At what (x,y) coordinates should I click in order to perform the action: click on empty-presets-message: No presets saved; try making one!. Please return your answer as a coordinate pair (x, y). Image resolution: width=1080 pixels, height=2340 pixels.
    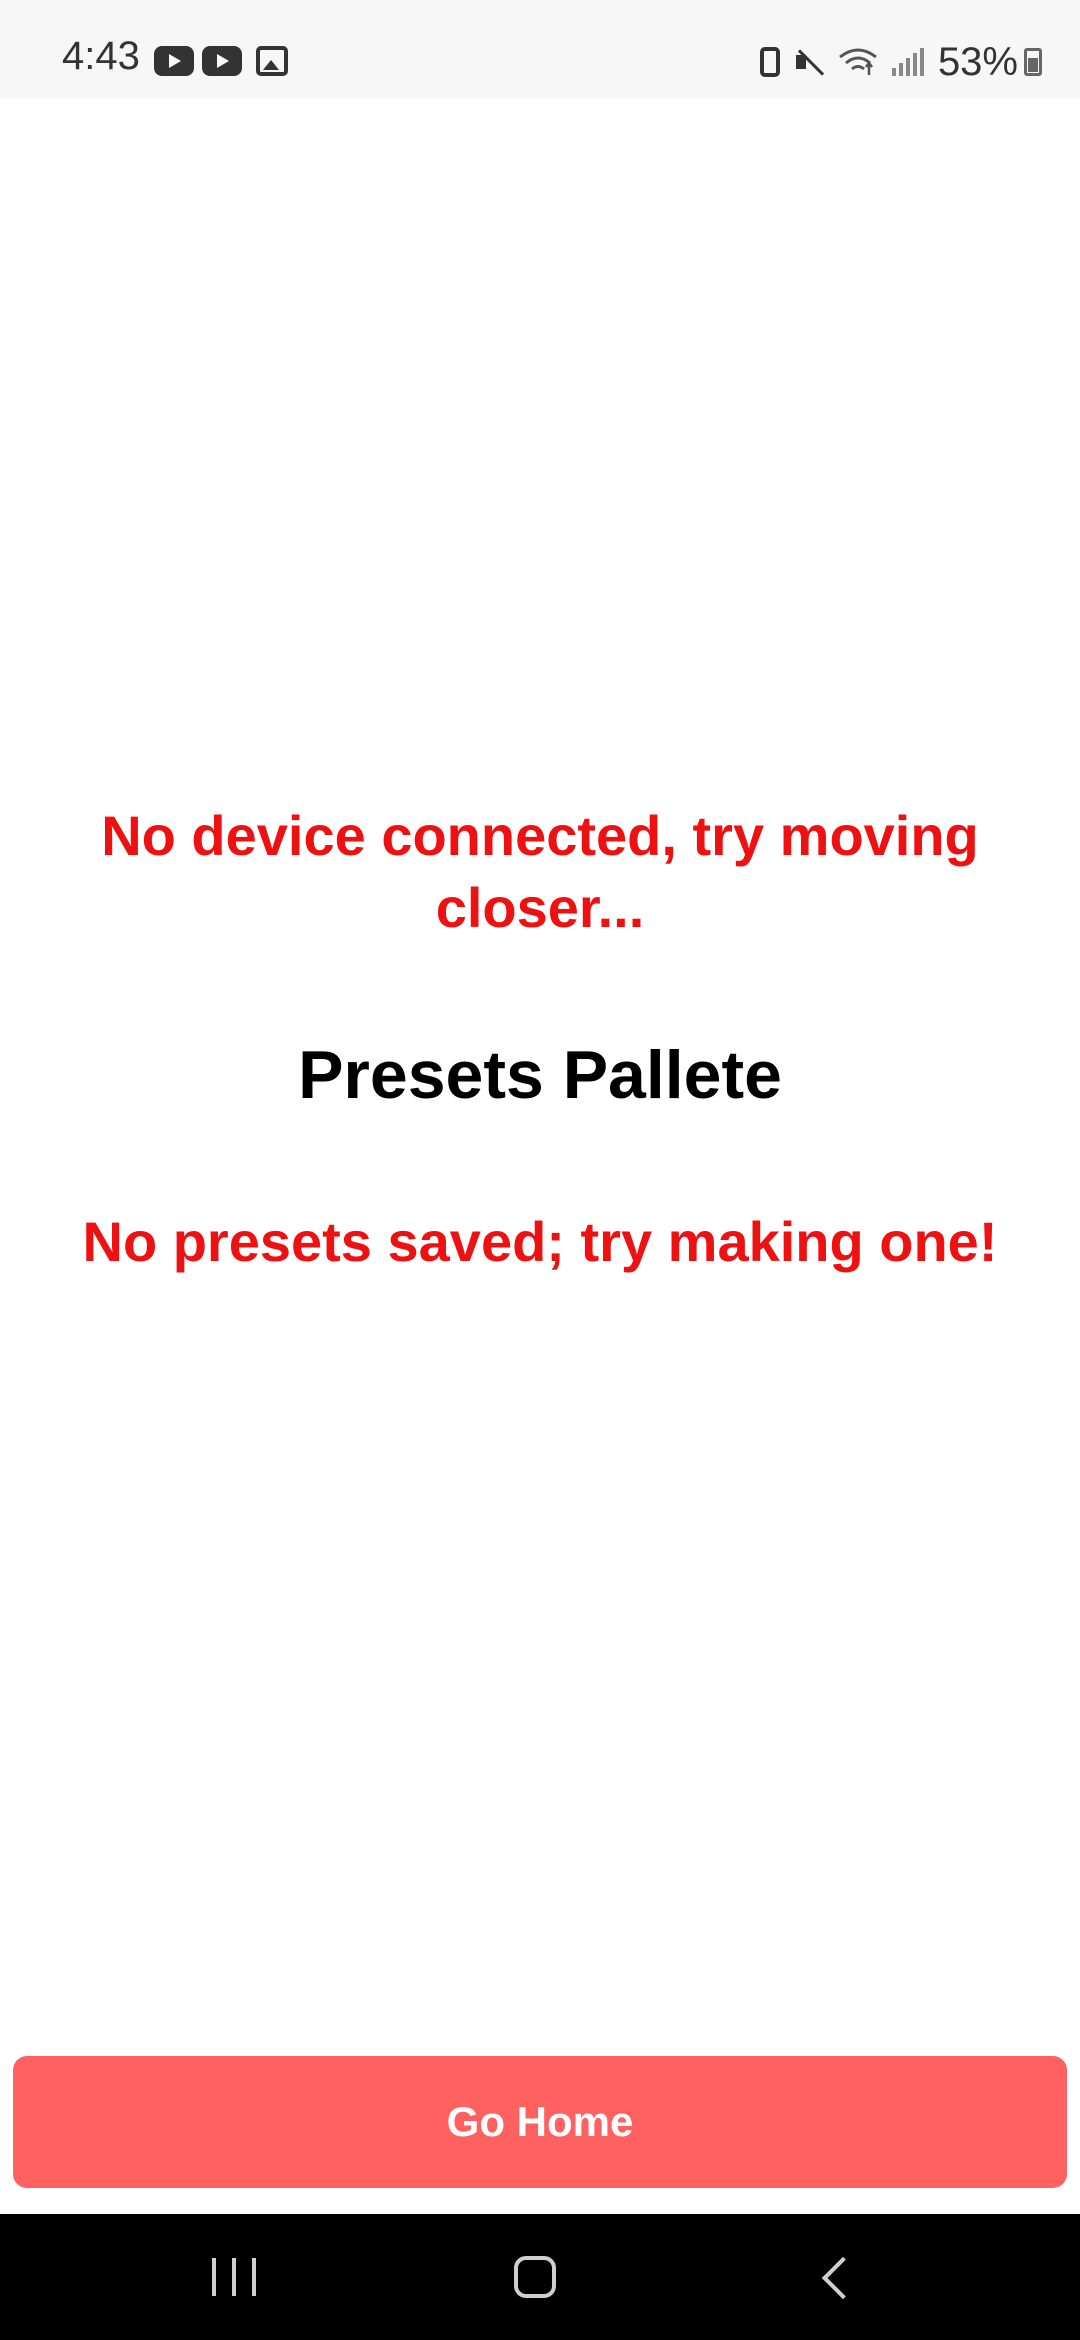
    Looking at the image, I should click on (540, 1241).